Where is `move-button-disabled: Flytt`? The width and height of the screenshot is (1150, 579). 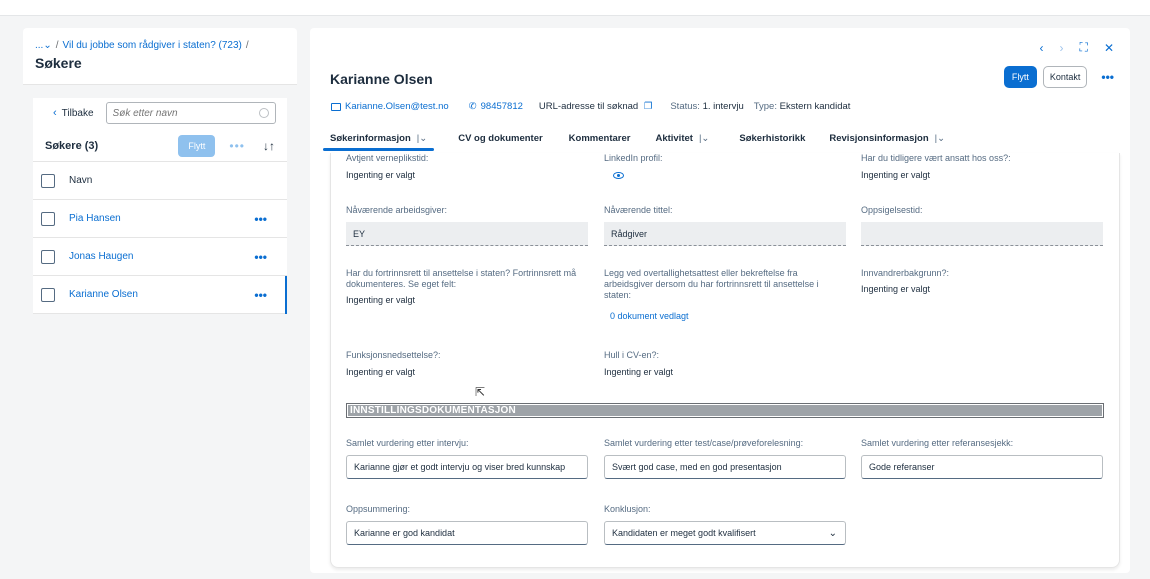
move-button-disabled: Flytt is located at coordinates (197, 145).